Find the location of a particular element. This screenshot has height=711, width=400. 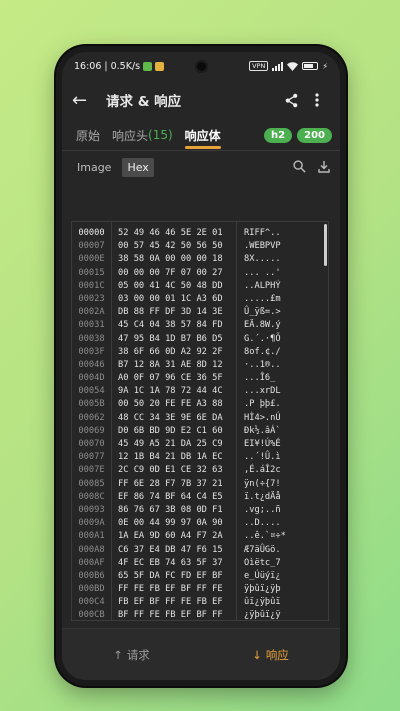

hex-offset: 0008C is located at coordinates (91, 496).